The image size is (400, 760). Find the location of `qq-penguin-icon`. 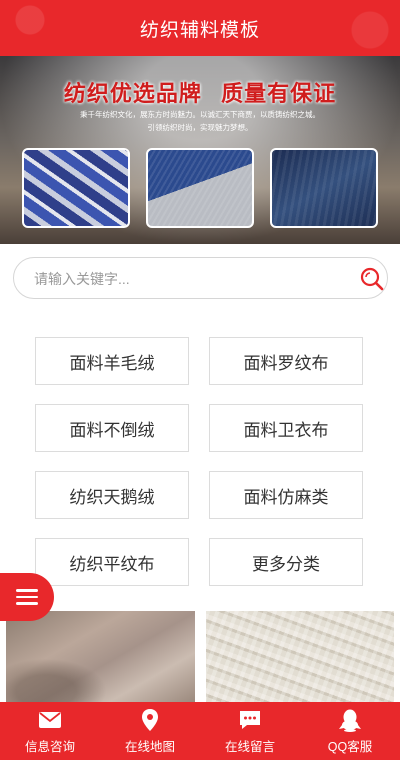

qq-penguin-icon is located at coordinates (350, 720).